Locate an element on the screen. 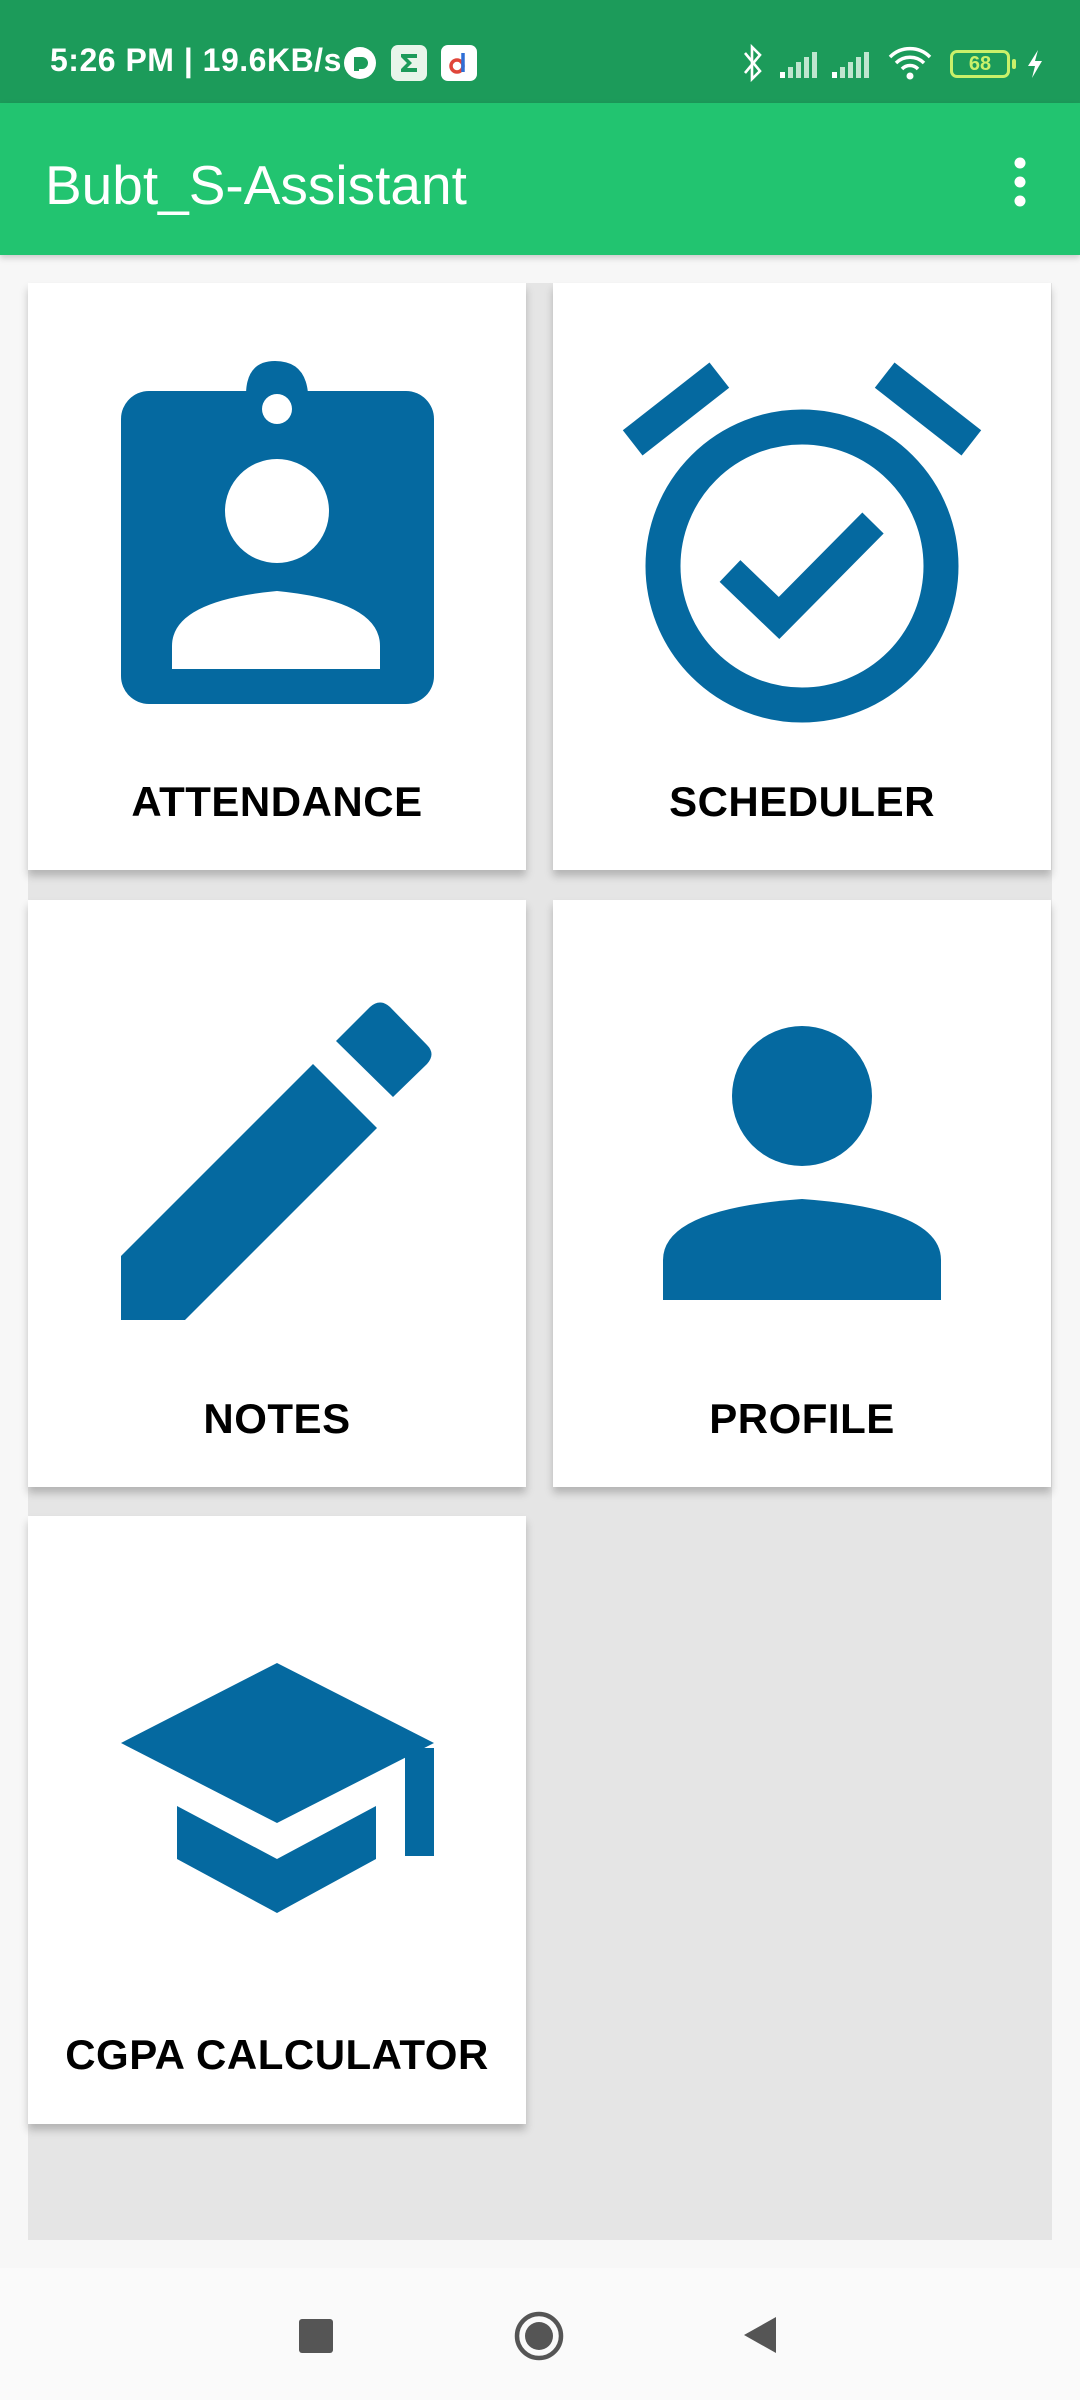  navigation-bar is located at coordinates (540, 2334).